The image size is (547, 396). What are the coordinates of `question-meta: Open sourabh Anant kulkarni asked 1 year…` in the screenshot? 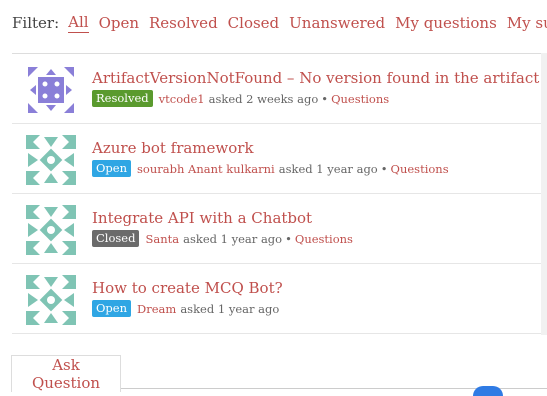 It's located at (319, 168).